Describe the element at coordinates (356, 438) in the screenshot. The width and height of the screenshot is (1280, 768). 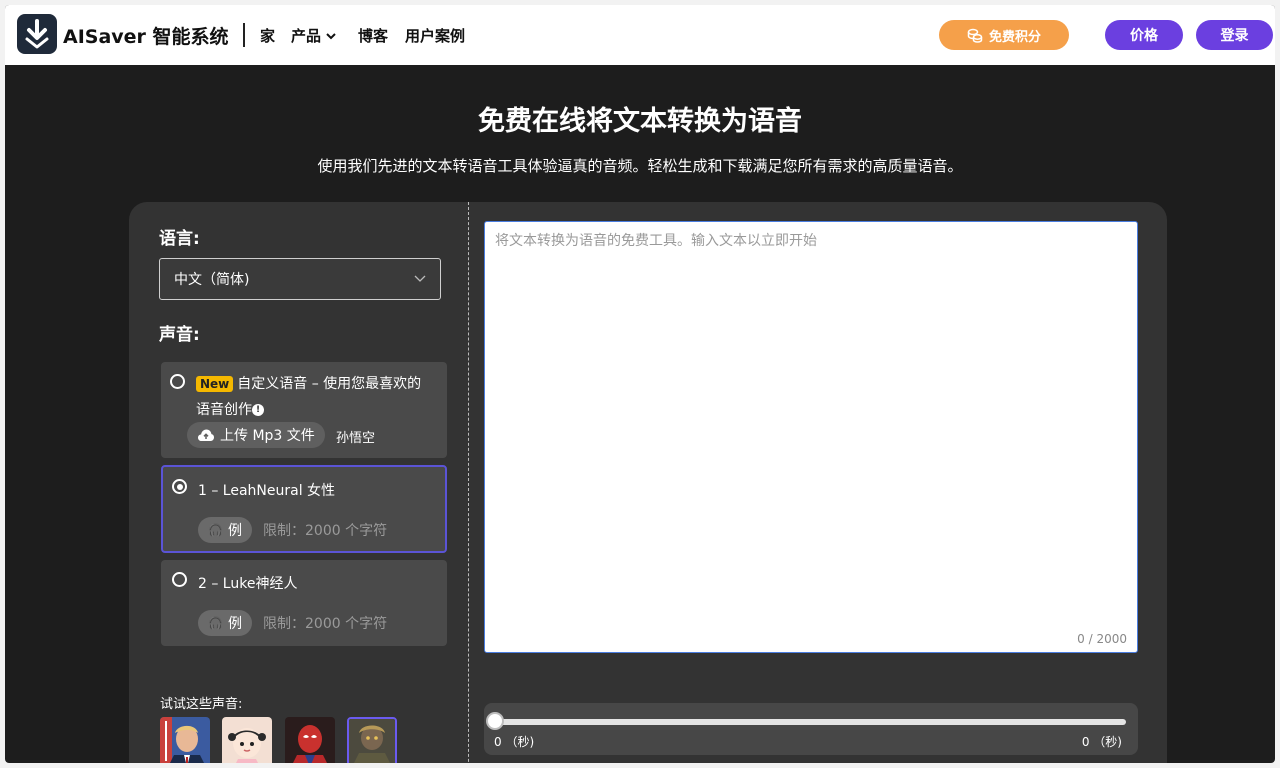
I see `custom-voice-name: 孙悟空` at that location.